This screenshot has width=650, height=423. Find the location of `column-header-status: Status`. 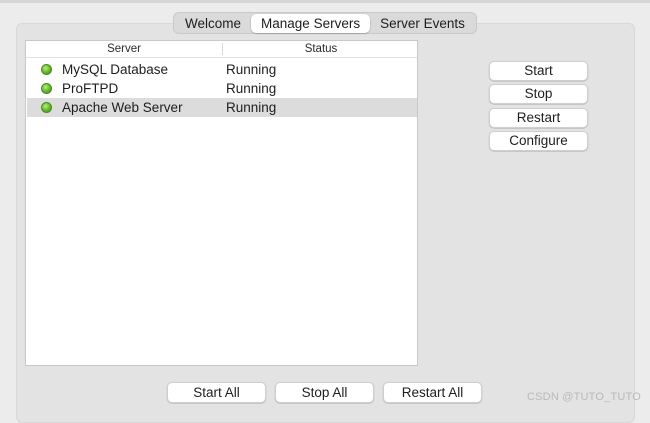

column-header-status: Status is located at coordinates (321, 49).